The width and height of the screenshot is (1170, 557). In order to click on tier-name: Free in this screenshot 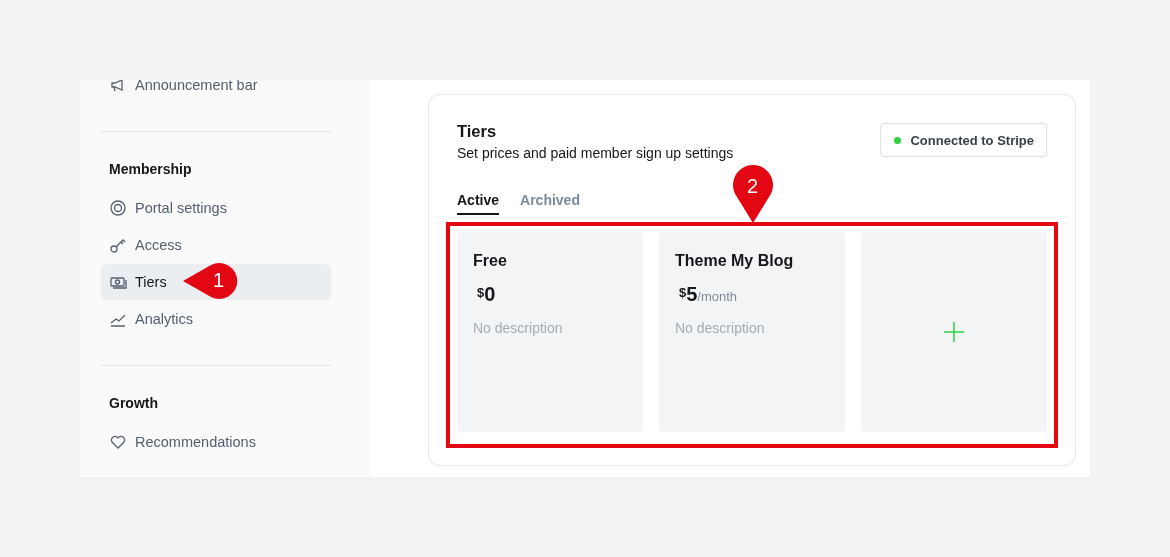, I will do `click(490, 261)`.